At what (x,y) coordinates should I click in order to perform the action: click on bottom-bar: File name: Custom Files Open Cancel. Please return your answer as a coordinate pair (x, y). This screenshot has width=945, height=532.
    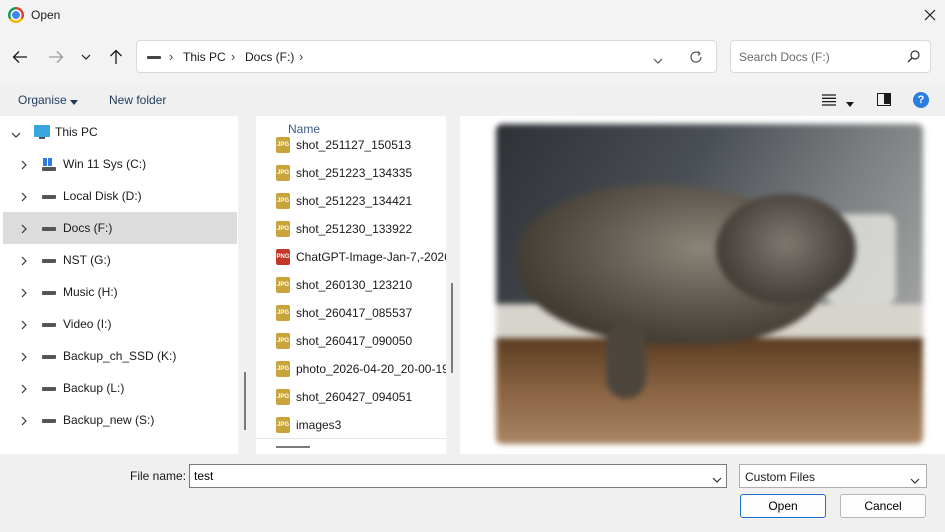
    Looking at the image, I should click on (472, 493).